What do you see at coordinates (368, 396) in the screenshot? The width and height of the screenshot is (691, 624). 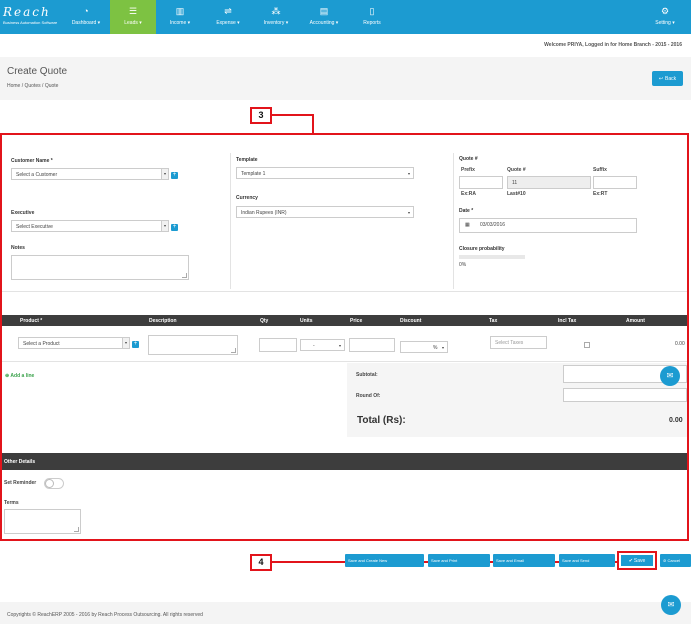 I see `round-off-label: Round Of:` at bounding box center [368, 396].